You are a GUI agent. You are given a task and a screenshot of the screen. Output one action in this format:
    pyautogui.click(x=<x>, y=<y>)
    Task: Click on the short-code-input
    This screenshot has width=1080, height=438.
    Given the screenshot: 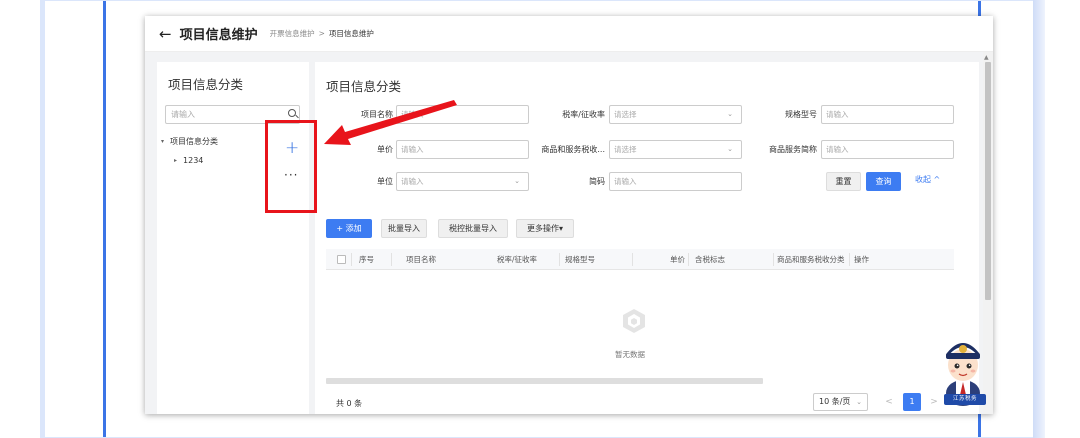 What is the action you would take?
    pyautogui.click(x=675, y=181)
    